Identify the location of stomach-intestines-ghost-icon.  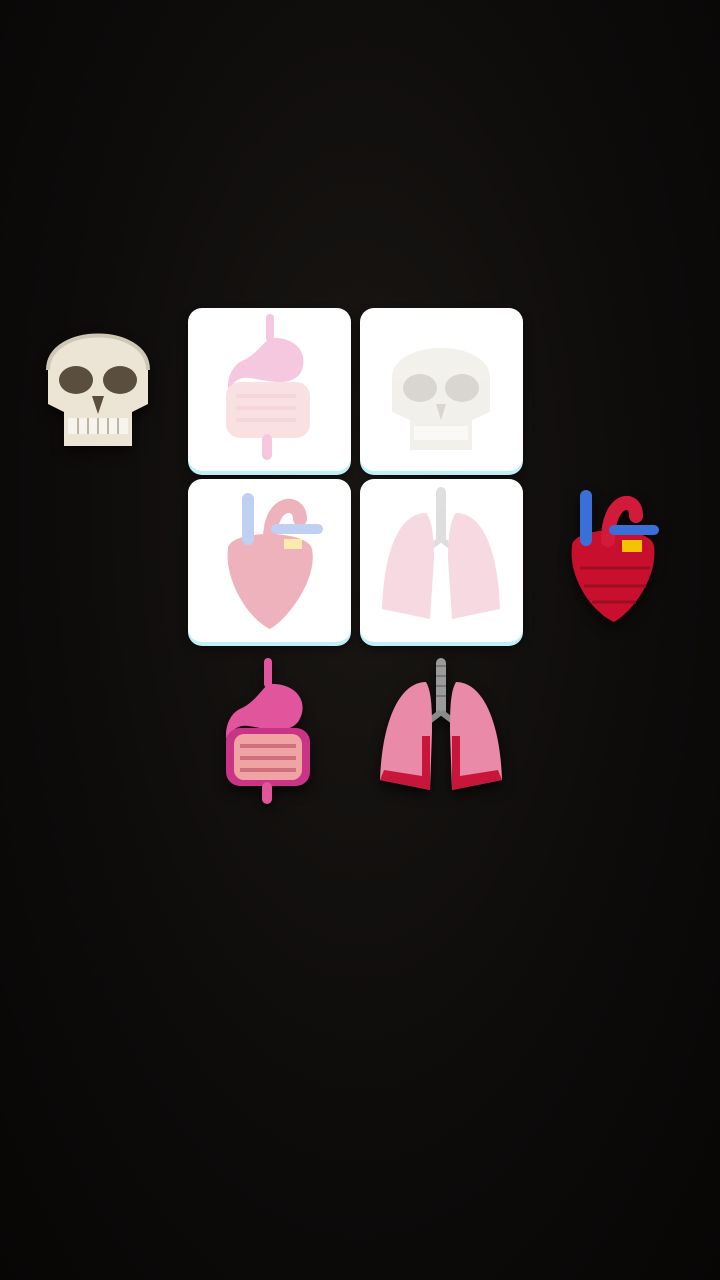
(268, 387).